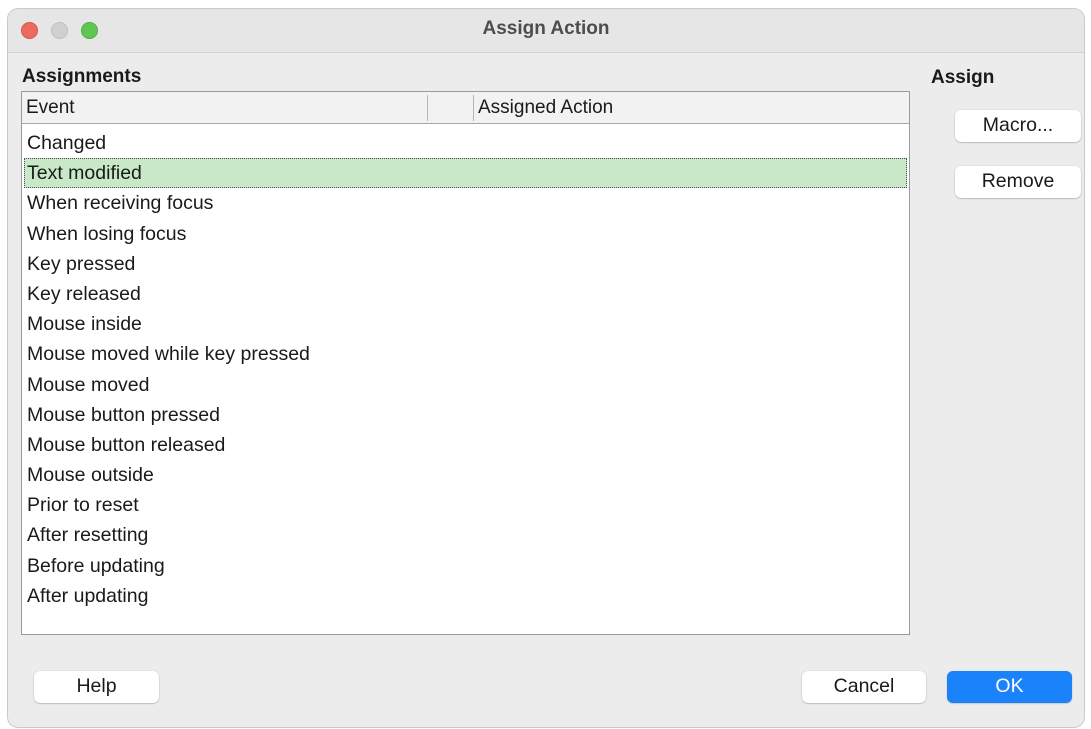  Describe the element at coordinates (465, 535) in the screenshot. I see `event-row: After resetting` at that location.